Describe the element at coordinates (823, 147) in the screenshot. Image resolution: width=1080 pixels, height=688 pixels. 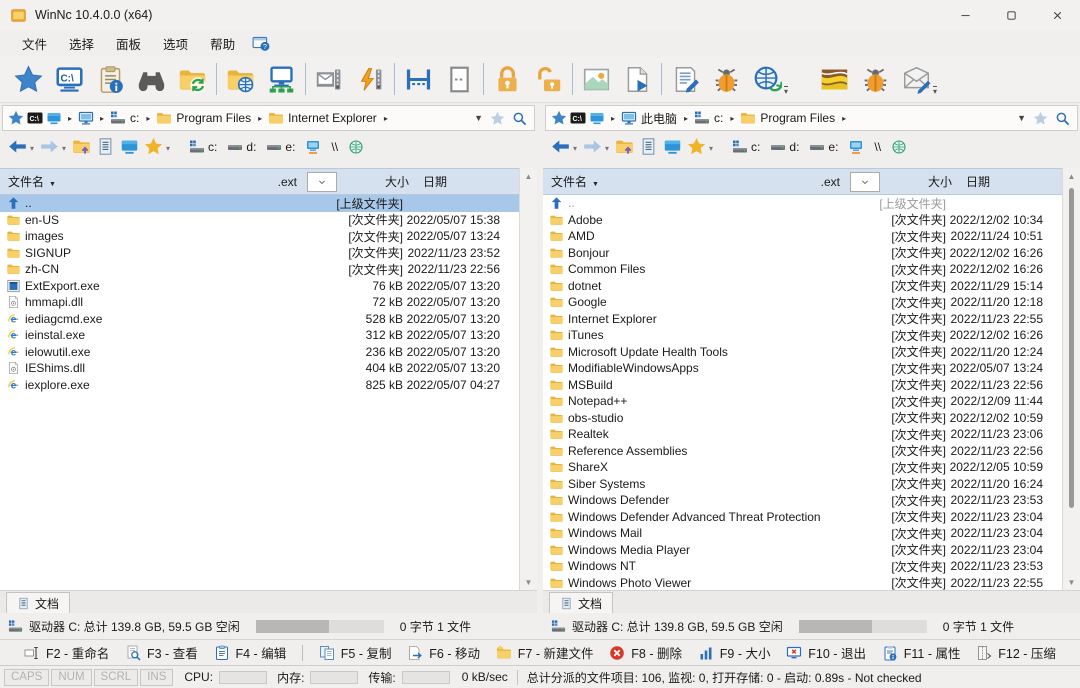
I see `drive-button-e: e:` at that location.